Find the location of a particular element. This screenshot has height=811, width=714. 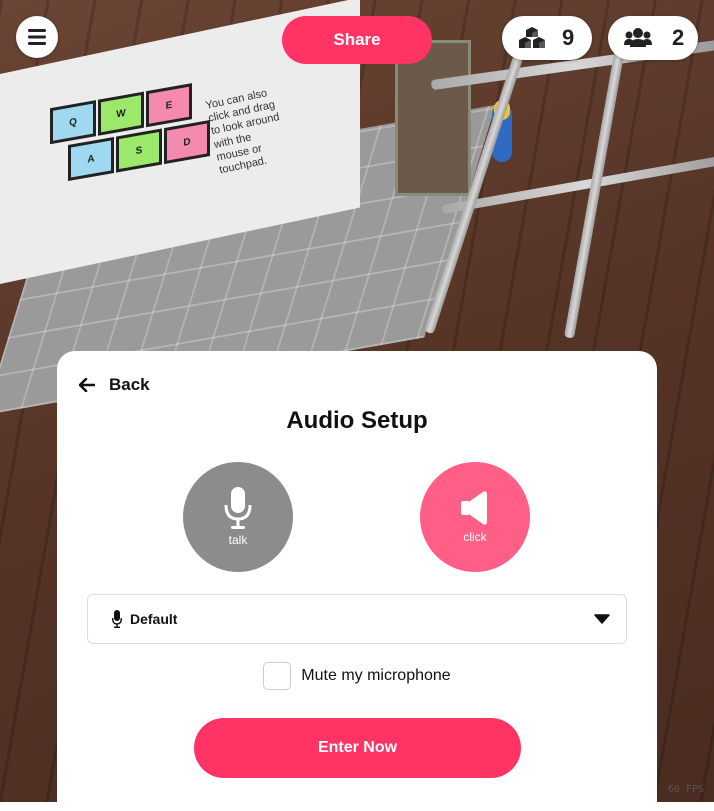

back-button: Back is located at coordinates (114, 385).